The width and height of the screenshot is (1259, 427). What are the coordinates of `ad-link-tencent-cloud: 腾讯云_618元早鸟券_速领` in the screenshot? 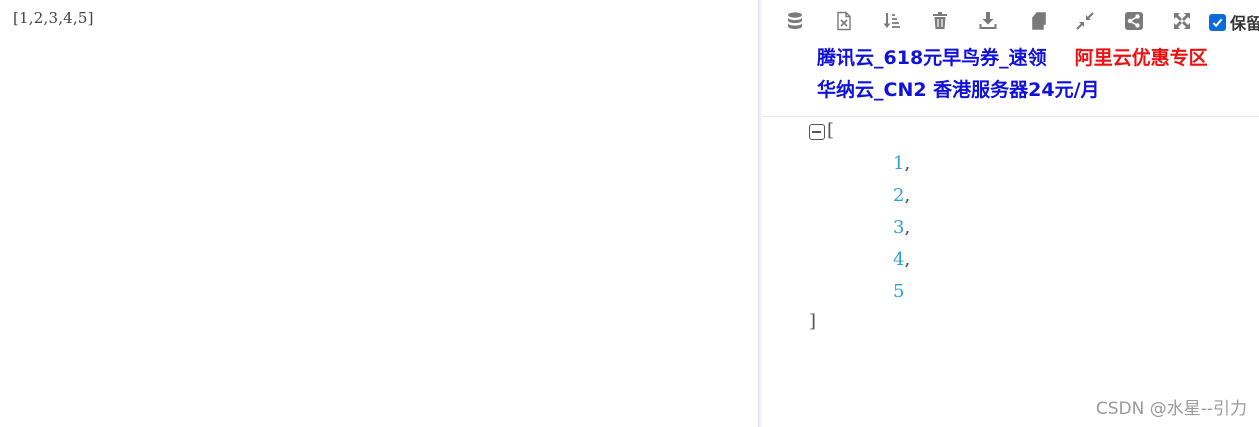 It's located at (932, 56).